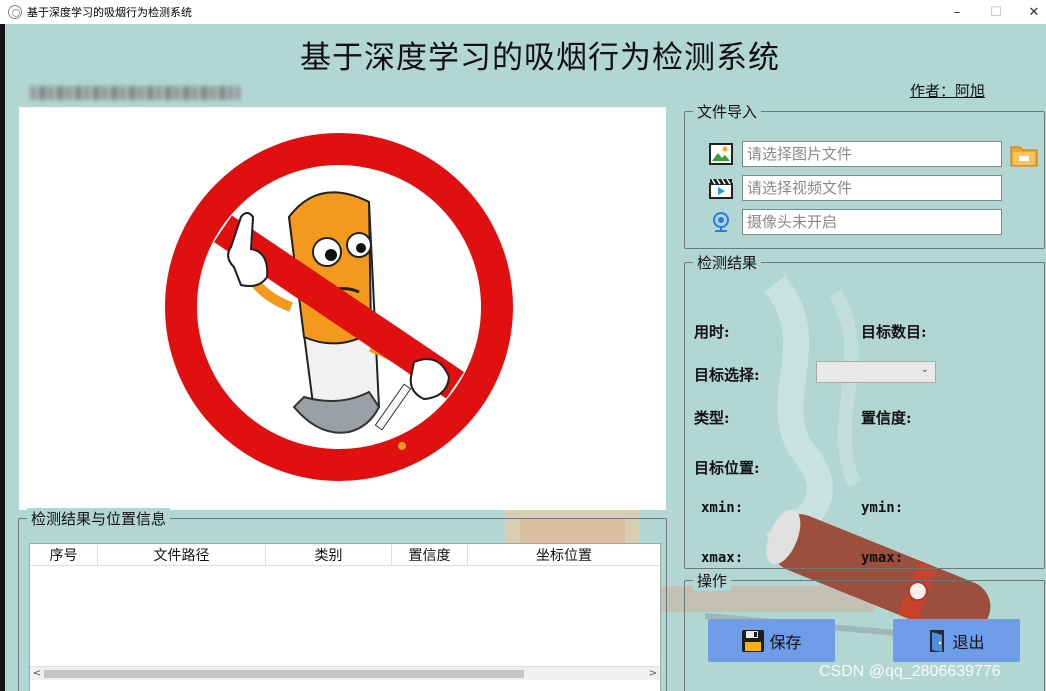  I want to click on author-link: 作者：阿旭, so click(947, 90).